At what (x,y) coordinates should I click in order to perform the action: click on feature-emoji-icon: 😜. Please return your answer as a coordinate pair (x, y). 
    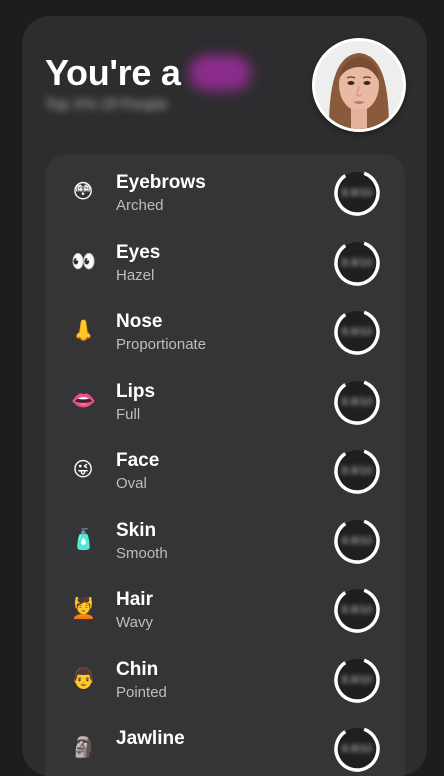
    Looking at the image, I should click on (83, 470).